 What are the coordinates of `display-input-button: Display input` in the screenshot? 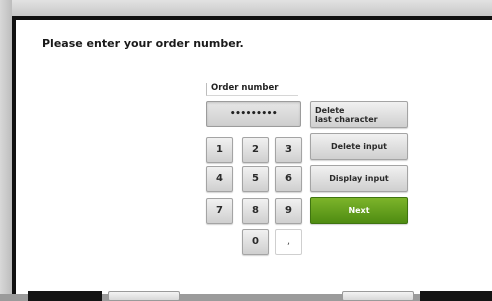 It's located at (359, 178).